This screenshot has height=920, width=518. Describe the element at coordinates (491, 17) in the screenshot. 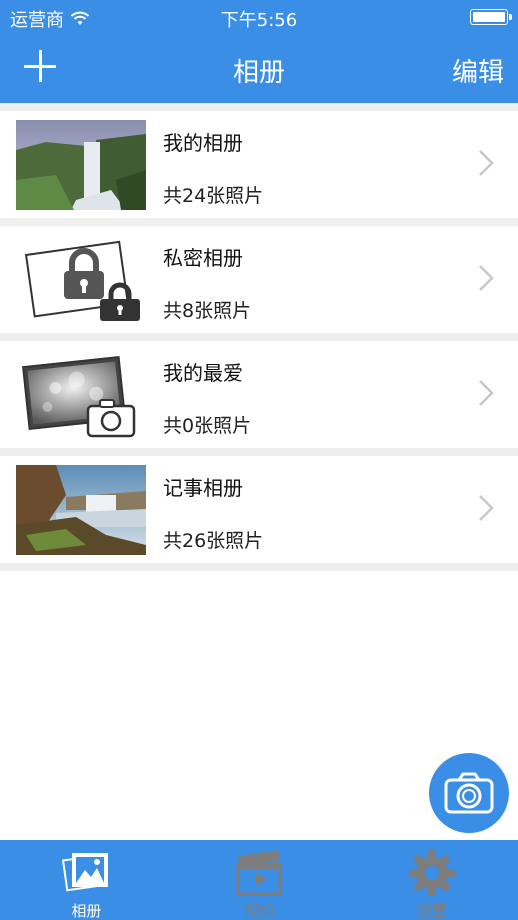

I see `battery-icon` at that location.